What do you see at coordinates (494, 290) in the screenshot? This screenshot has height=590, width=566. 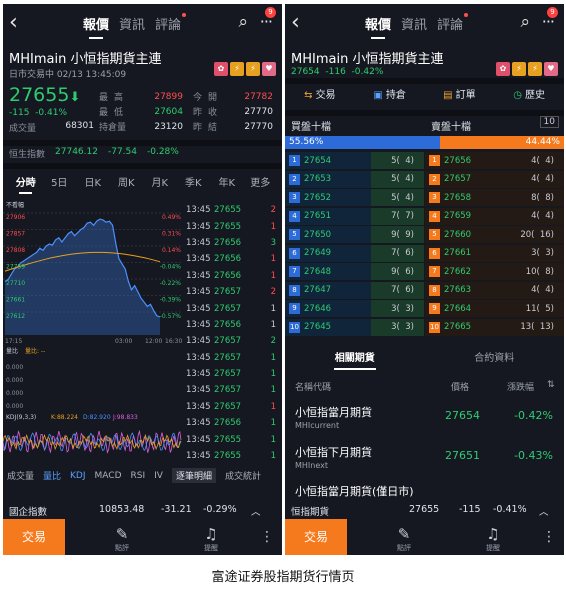 I see `ask-level: 8 27663 4( 4)` at bounding box center [494, 290].